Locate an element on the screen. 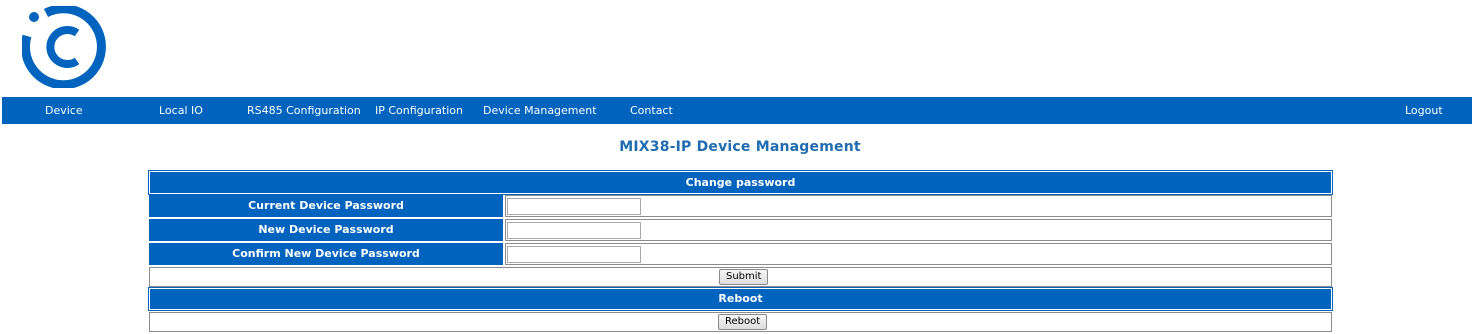 The width and height of the screenshot is (1472, 334). reboot-row: Reboot is located at coordinates (740, 322).